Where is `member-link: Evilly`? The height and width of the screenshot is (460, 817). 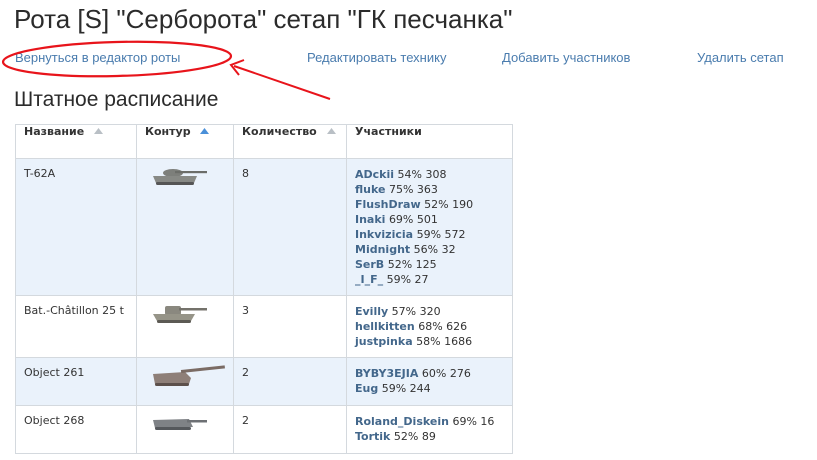 member-link: Evilly is located at coordinates (371, 311).